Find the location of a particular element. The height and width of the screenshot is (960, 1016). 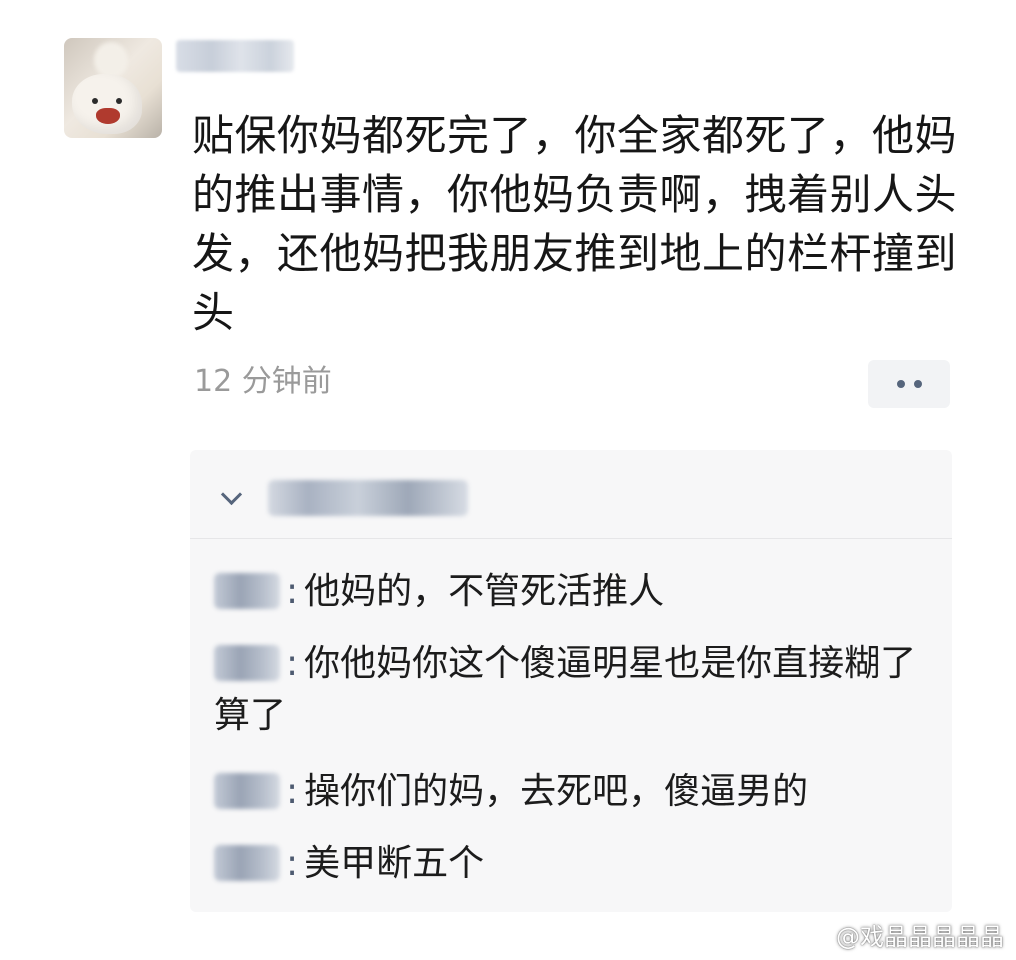

avatar-mouth is located at coordinates (108, 116).